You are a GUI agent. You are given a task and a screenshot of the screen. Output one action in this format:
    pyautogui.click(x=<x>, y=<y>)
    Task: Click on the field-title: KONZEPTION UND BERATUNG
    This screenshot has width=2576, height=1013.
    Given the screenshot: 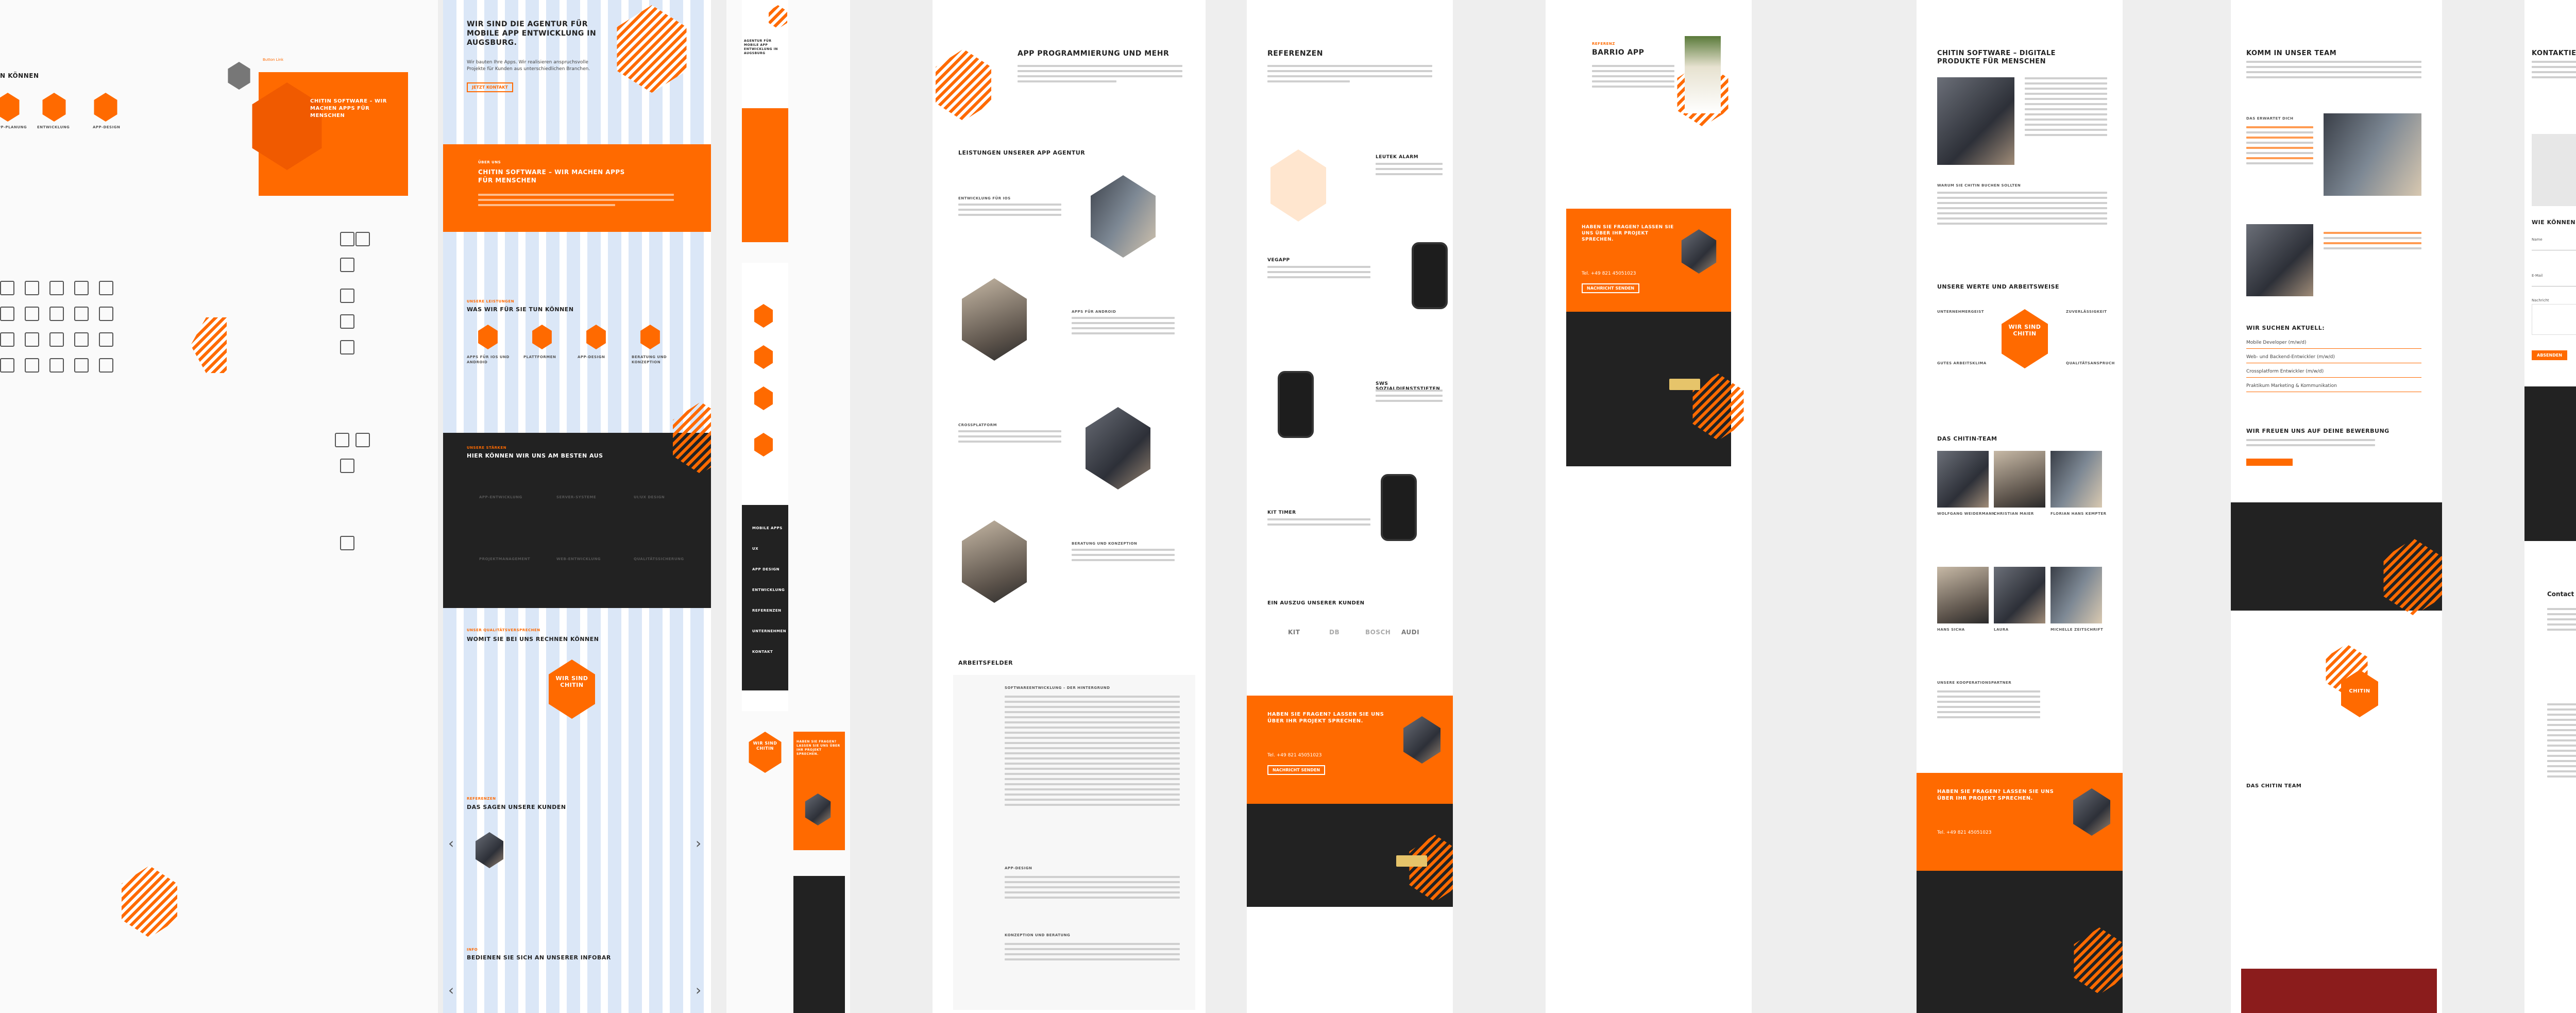 What is the action you would take?
    pyautogui.click(x=1038, y=935)
    